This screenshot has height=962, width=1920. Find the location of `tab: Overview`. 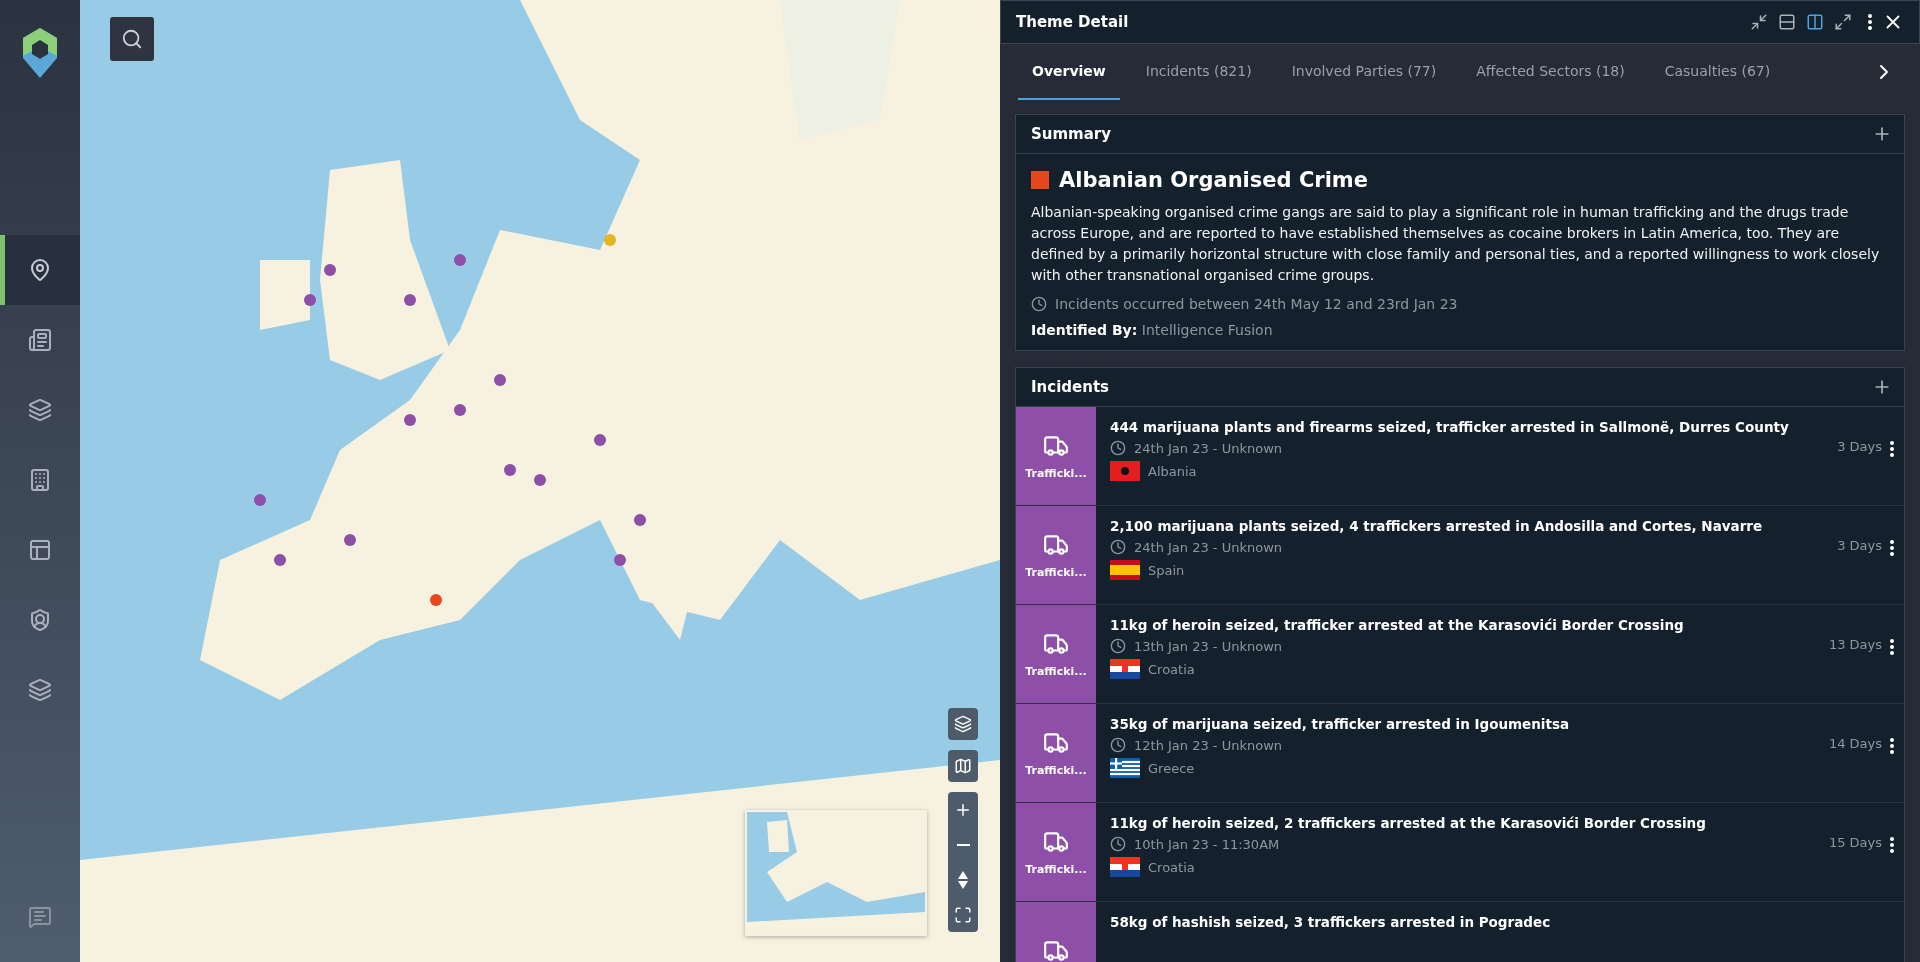

tab: Overview is located at coordinates (1069, 72).